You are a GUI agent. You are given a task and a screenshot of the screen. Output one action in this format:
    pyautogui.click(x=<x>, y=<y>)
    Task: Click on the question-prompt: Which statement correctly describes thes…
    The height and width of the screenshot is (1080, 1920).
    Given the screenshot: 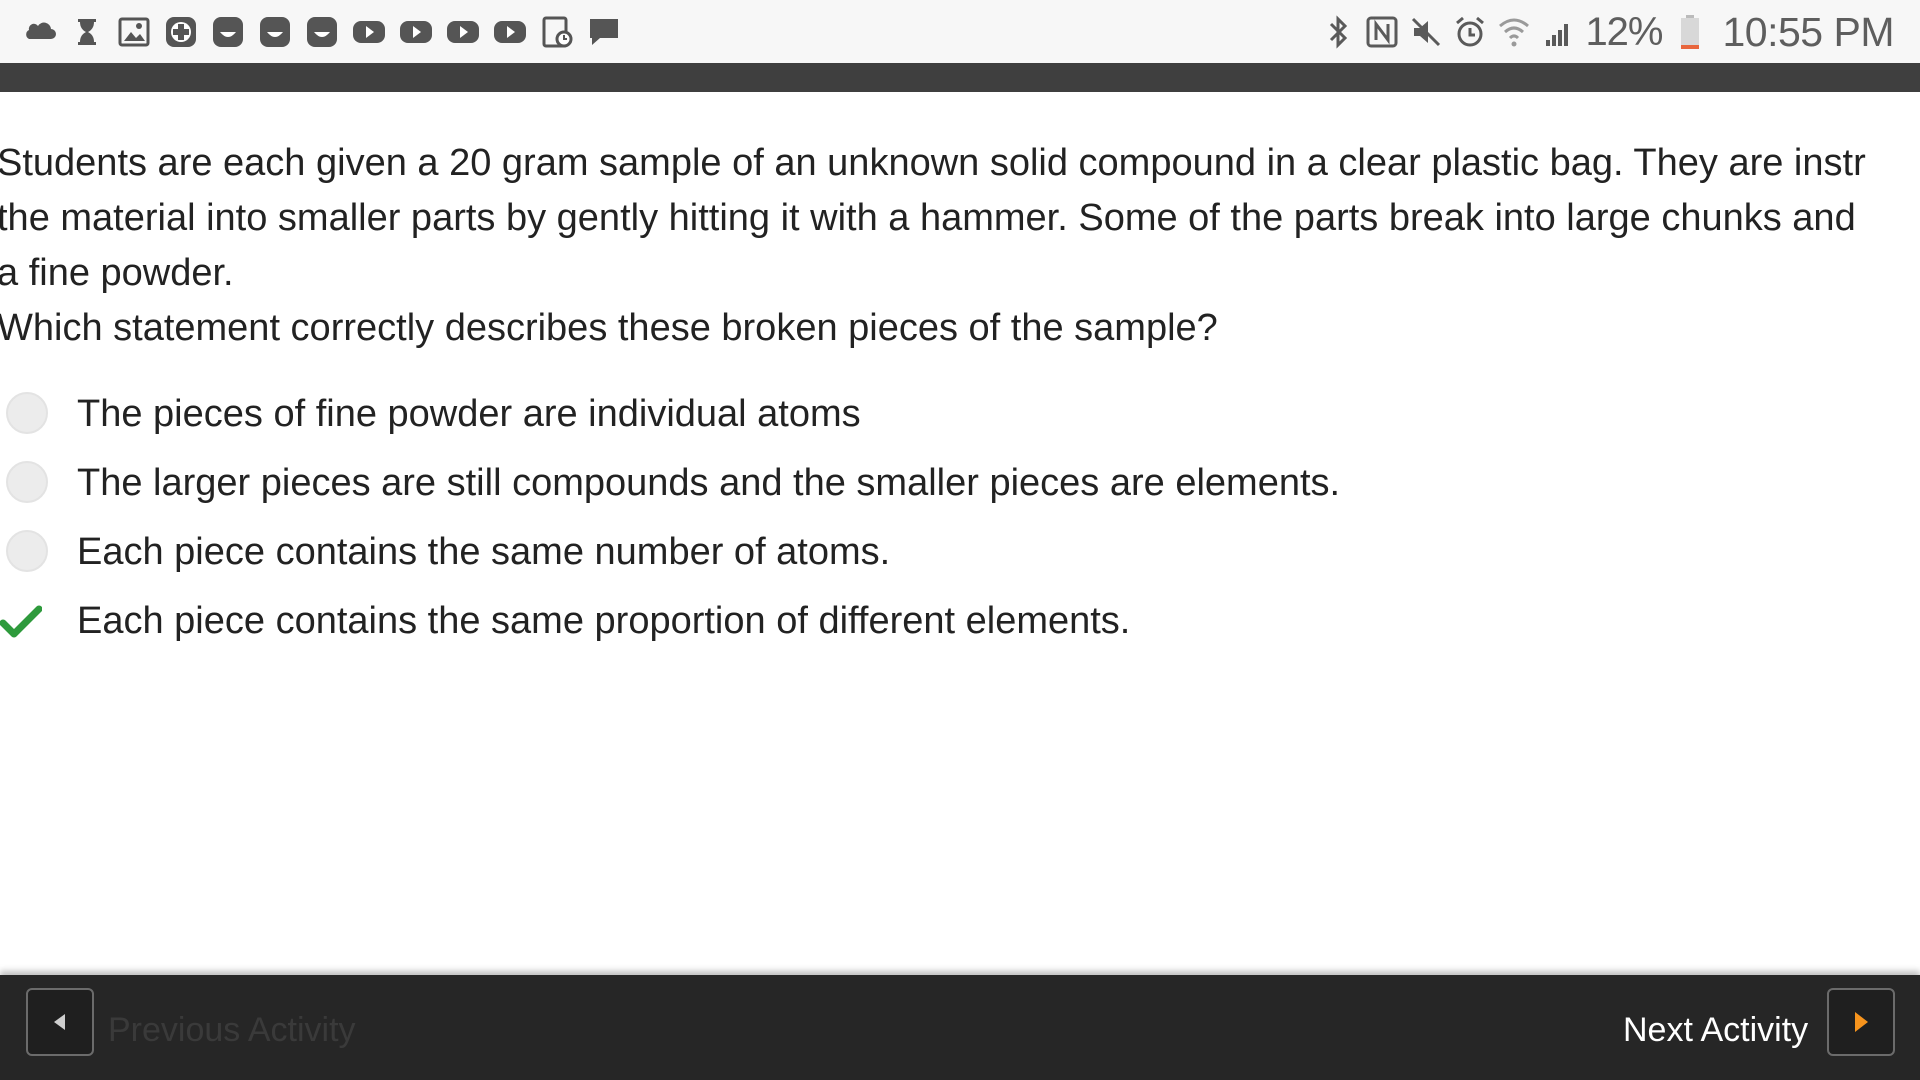 What is the action you would take?
    pyautogui.click(x=609, y=328)
    